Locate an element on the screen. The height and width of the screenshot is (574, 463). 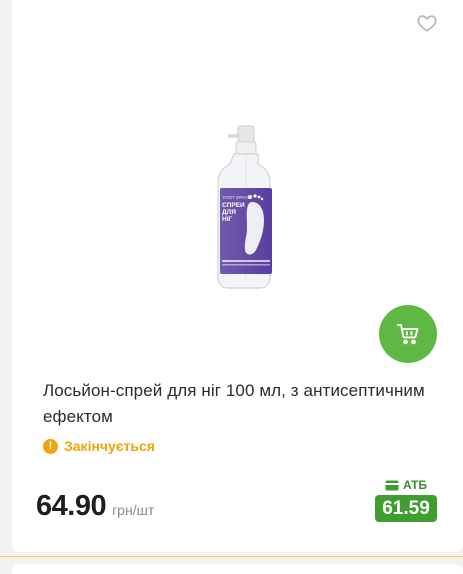
loyalty-card-label-text: АТБ is located at coordinates (415, 485).